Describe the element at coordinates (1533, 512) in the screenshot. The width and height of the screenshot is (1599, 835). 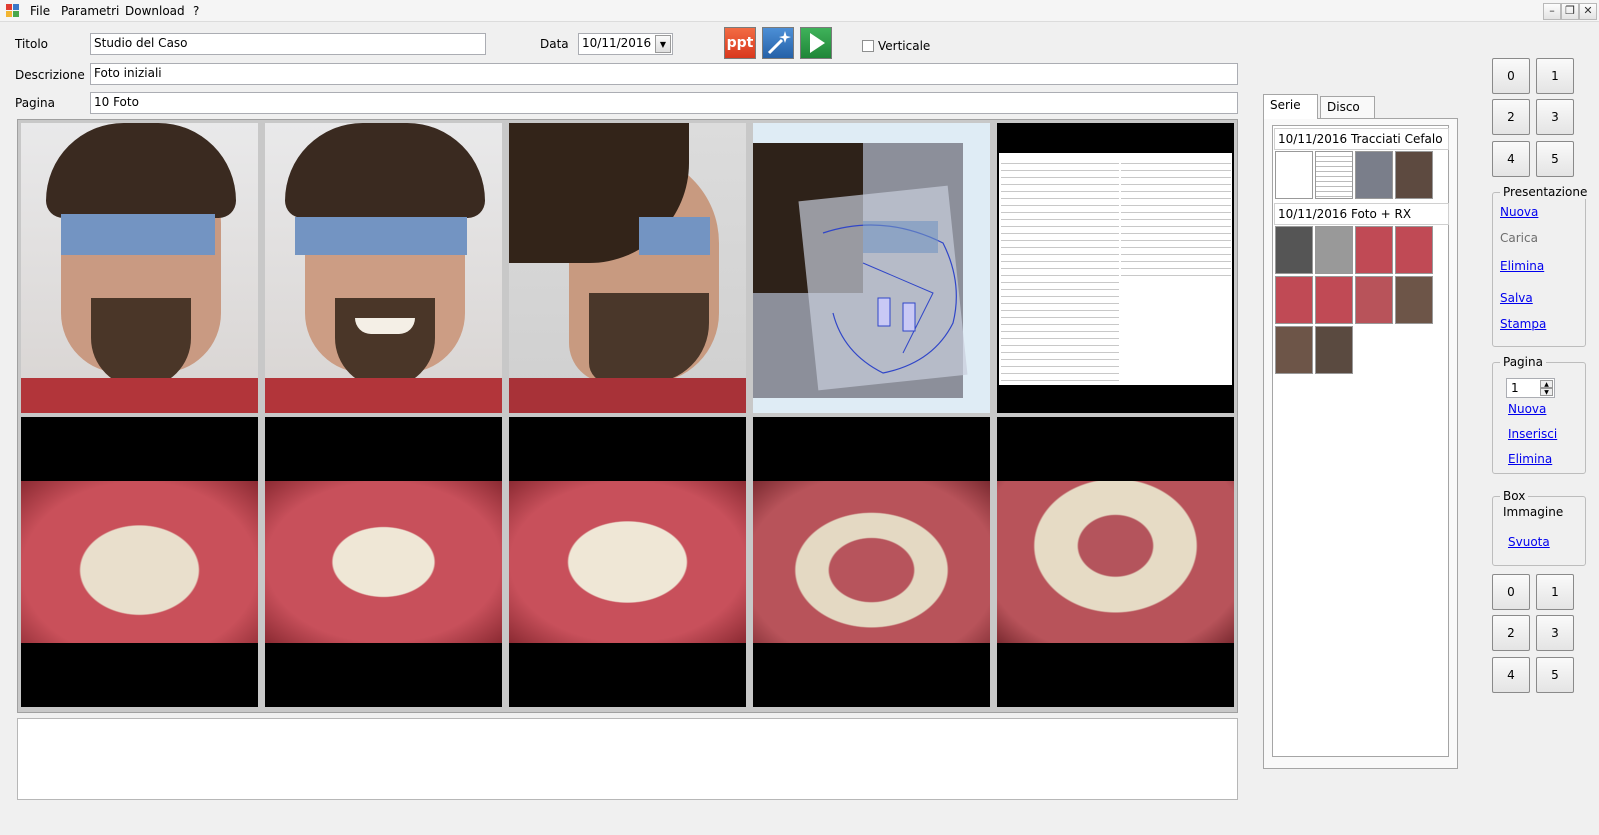
I see `box-immagine-title-2: Immagine` at that location.